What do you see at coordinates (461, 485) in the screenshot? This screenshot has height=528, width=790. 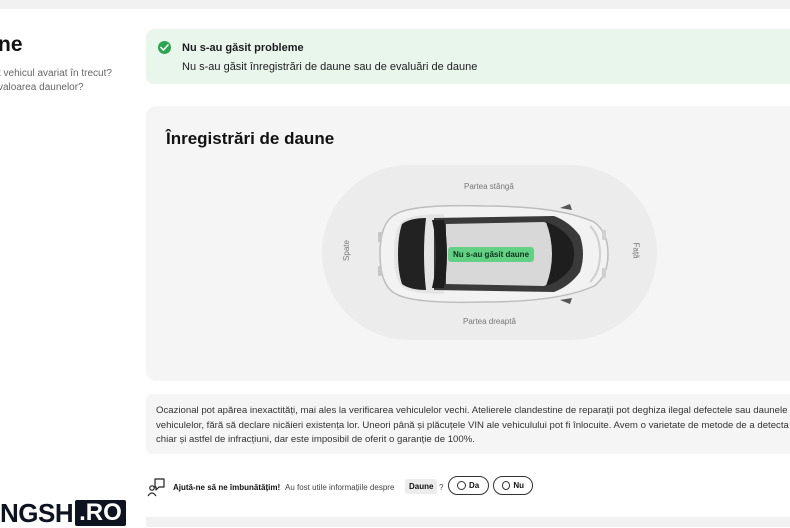 I see `smile-icon` at bounding box center [461, 485].